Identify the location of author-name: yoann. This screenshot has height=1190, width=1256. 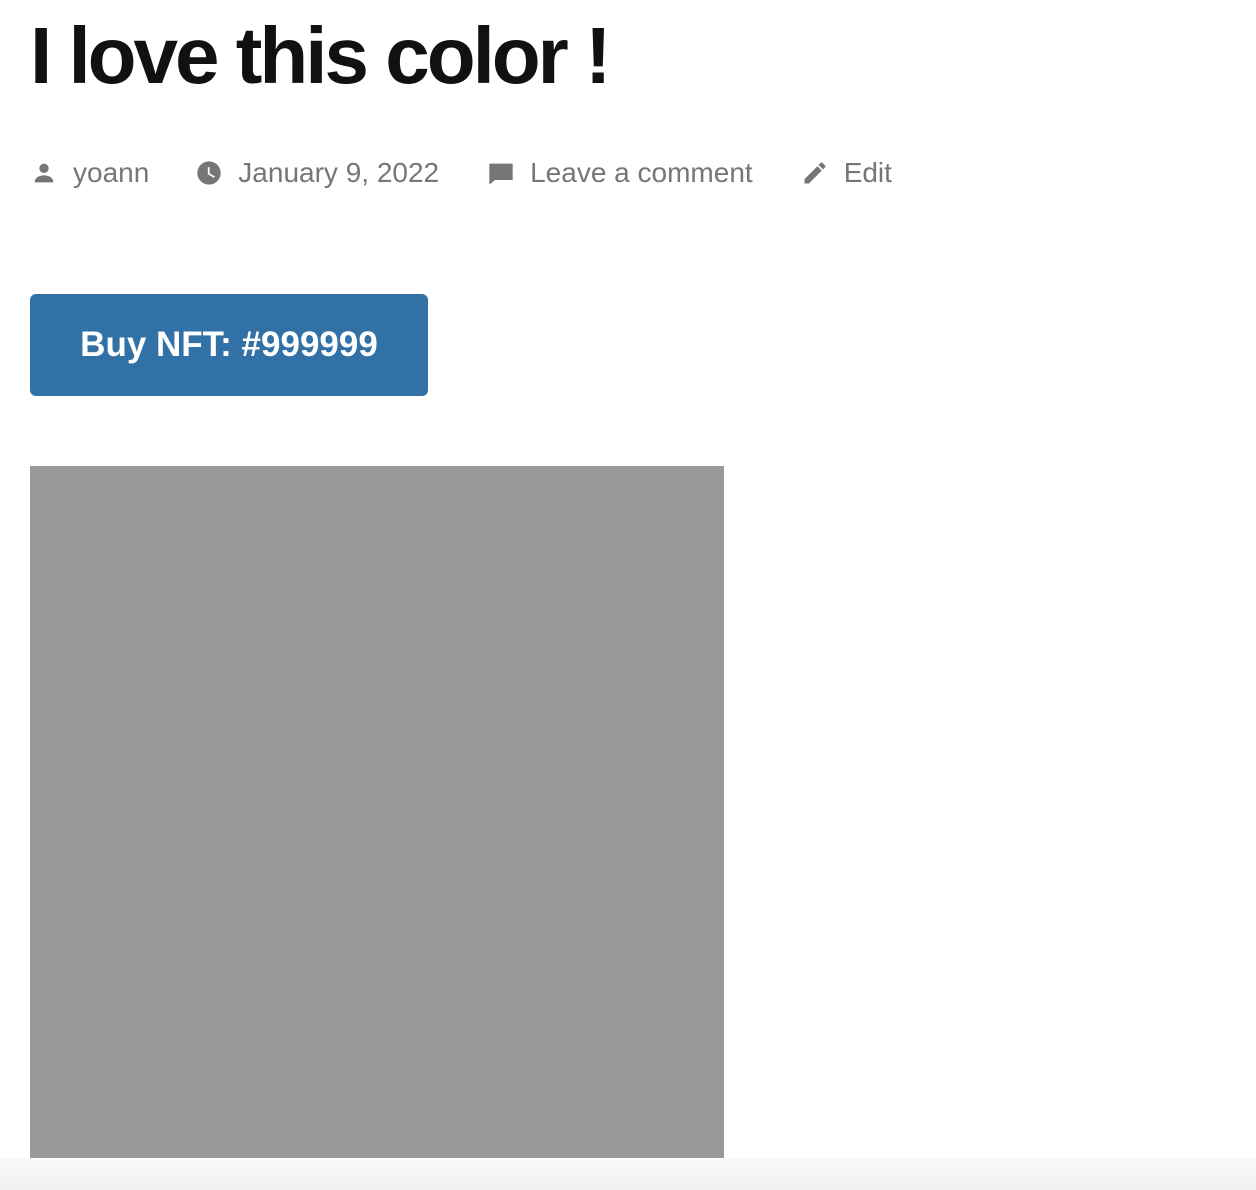
(111, 172).